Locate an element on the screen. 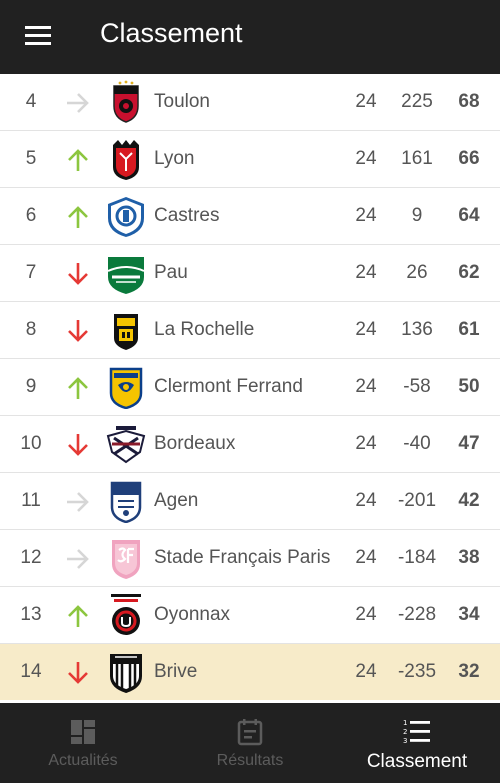 This screenshot has height=783, width=500. nav-actualites: Actualités is located at coordinates (83, 743).